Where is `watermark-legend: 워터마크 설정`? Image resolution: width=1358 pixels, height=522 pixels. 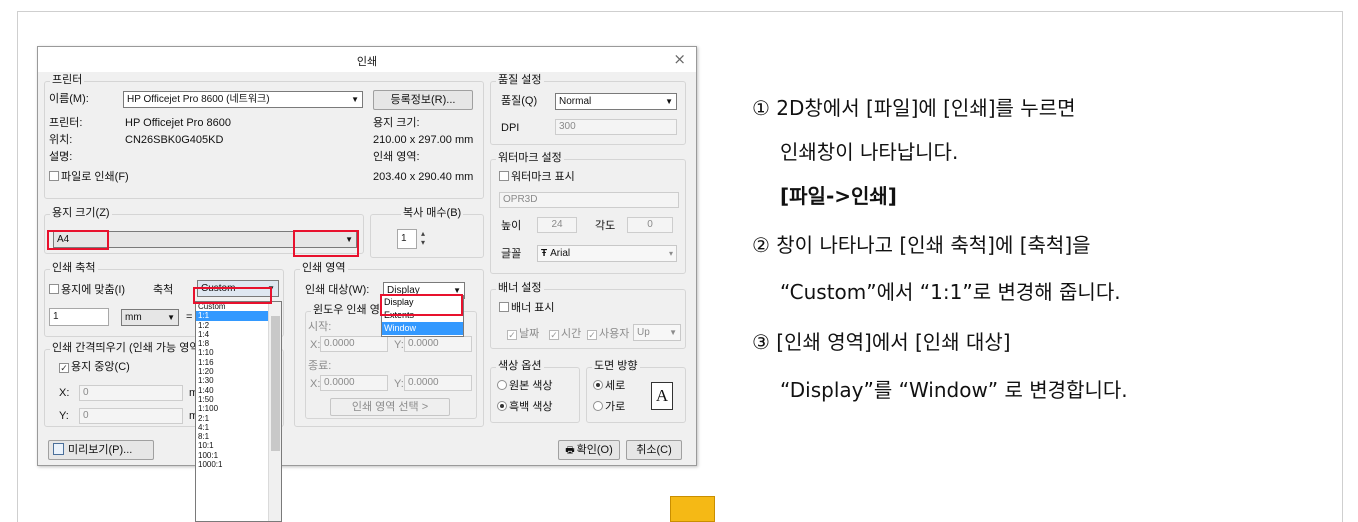
watermark-legend: 워터마크 설정 is located at coordinates (530, 158).